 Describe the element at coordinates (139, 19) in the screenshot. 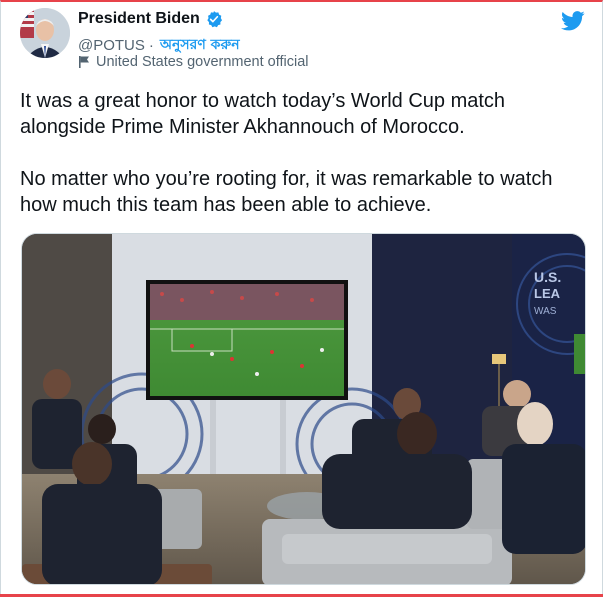

I see `author-name: President Biden` at that location.